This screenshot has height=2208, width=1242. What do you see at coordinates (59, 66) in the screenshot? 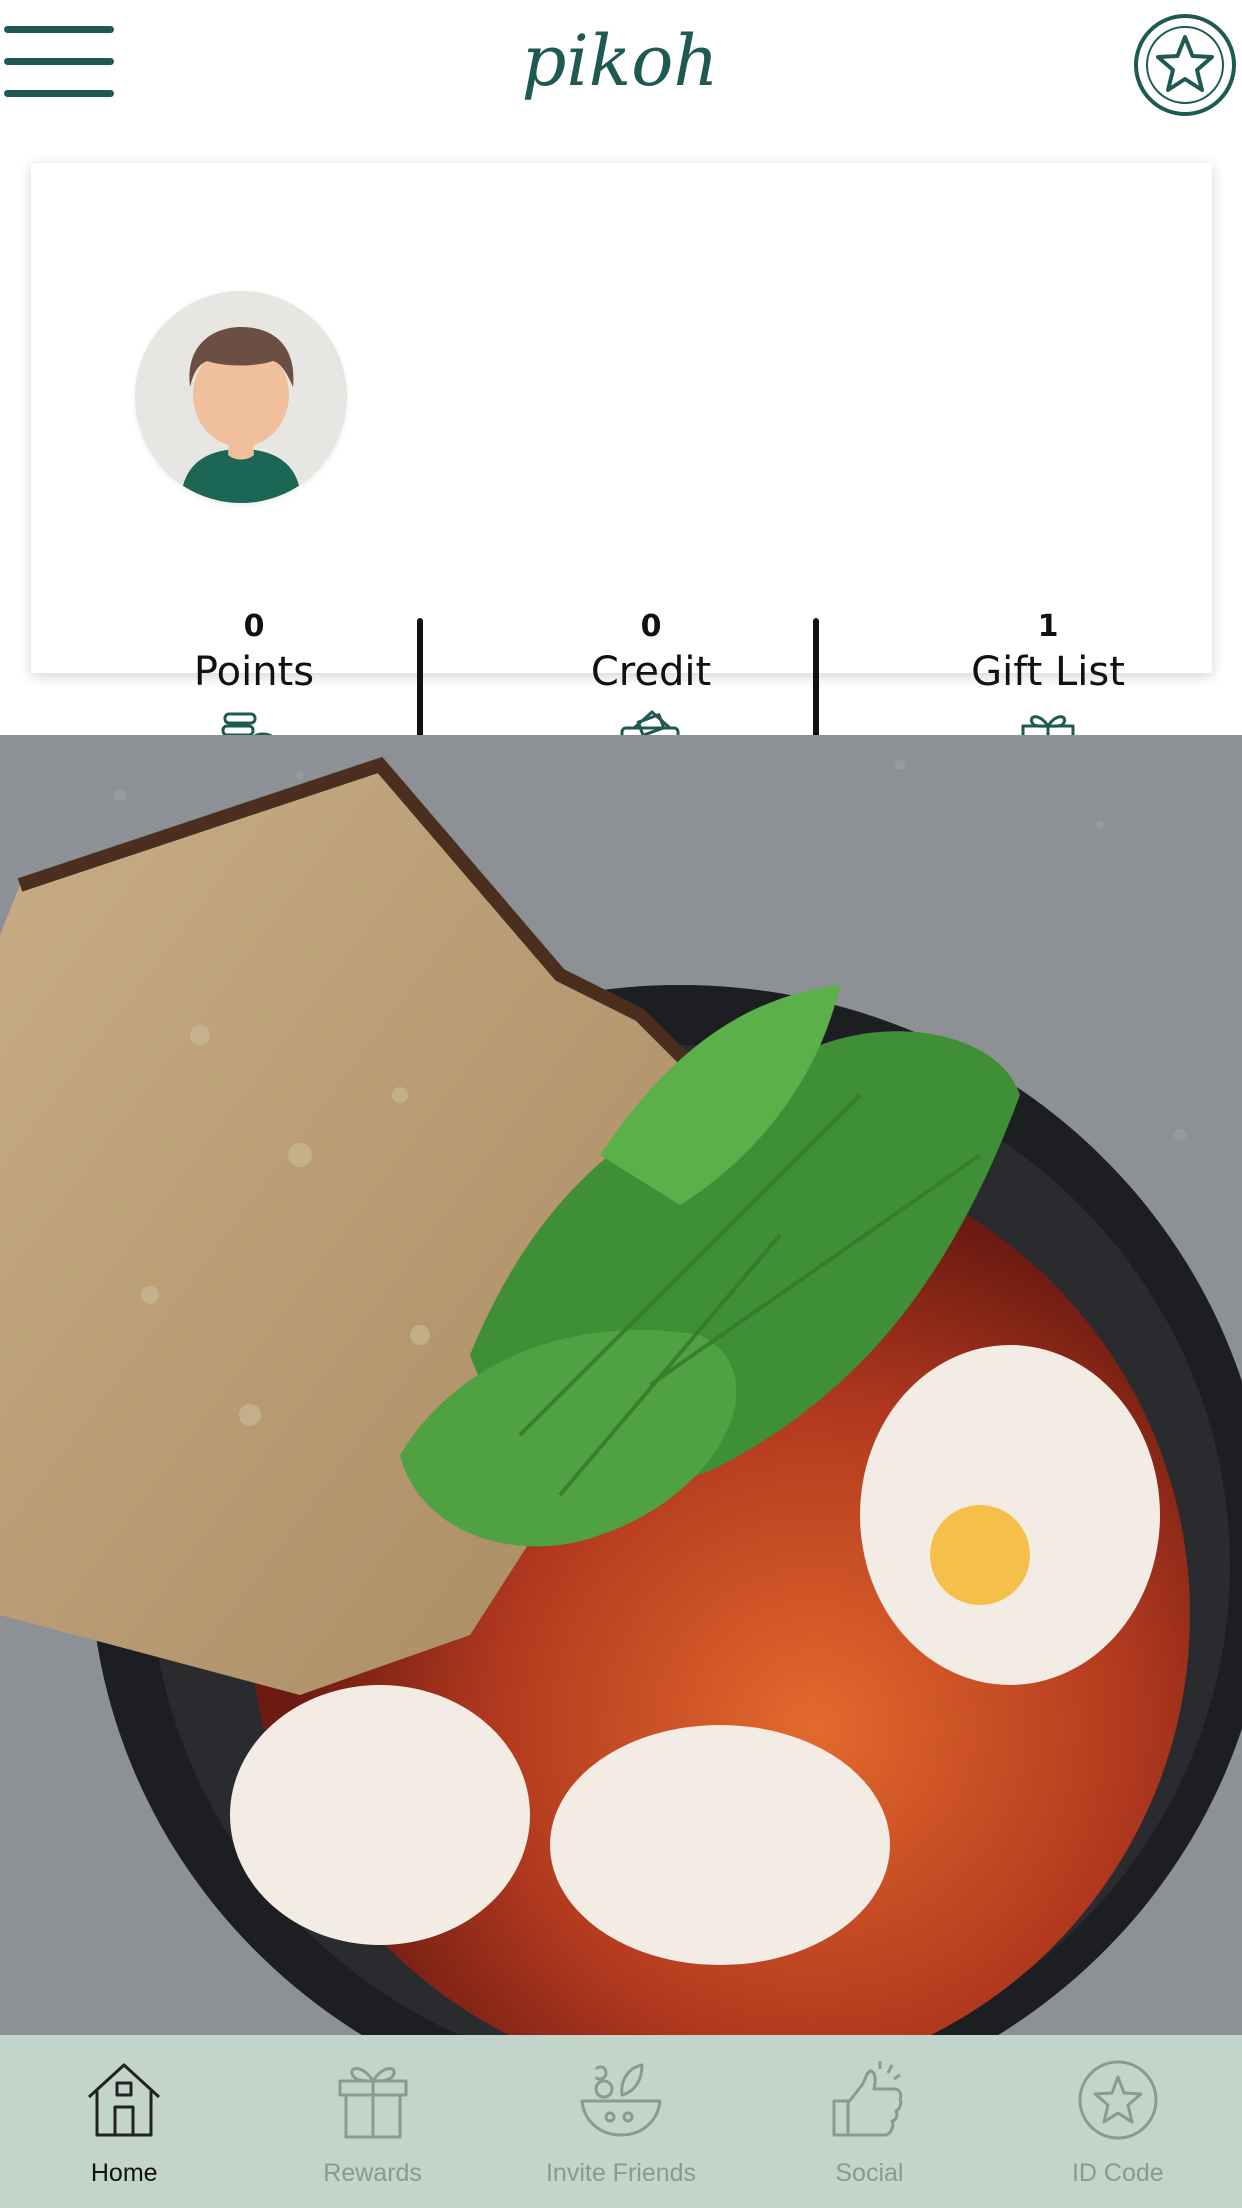
I see `hamburger-menu-button` at bounding box center [59, 66].